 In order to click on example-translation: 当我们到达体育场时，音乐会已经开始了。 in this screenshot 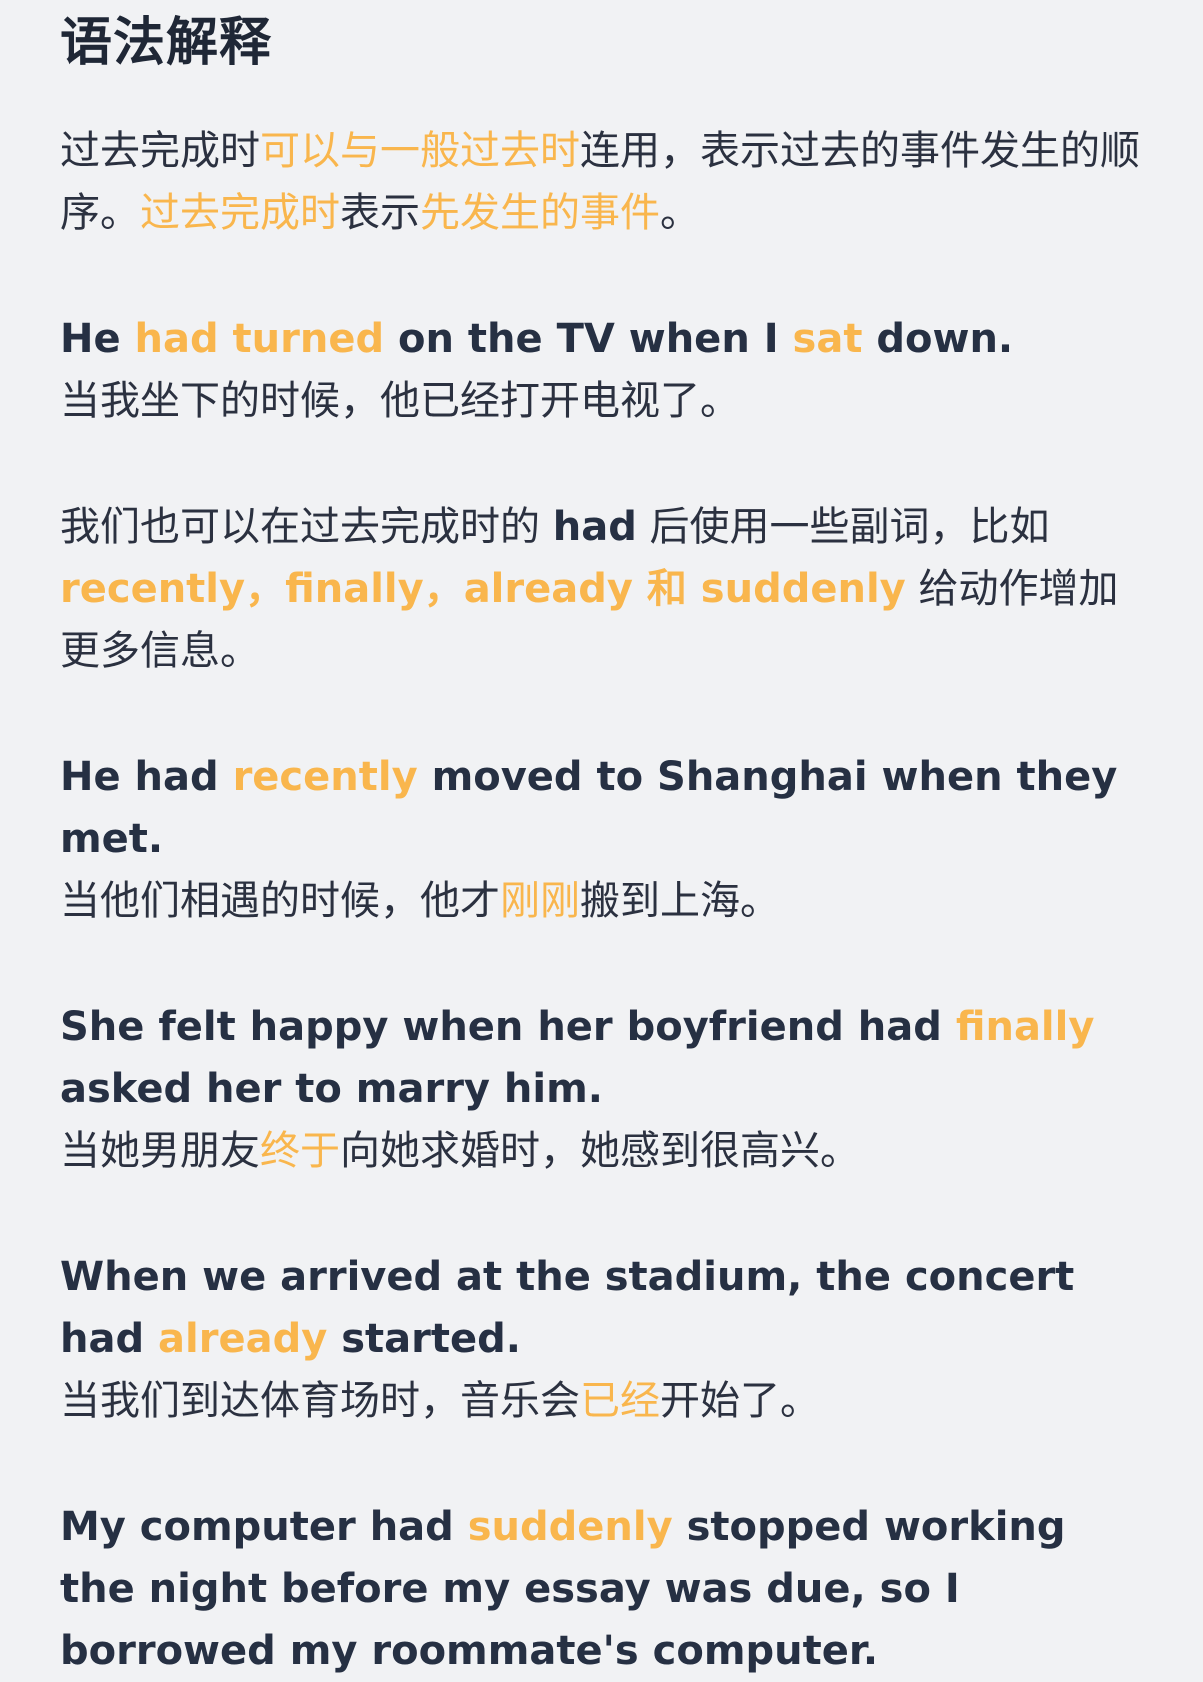, I will do `click(601, 1401)`.